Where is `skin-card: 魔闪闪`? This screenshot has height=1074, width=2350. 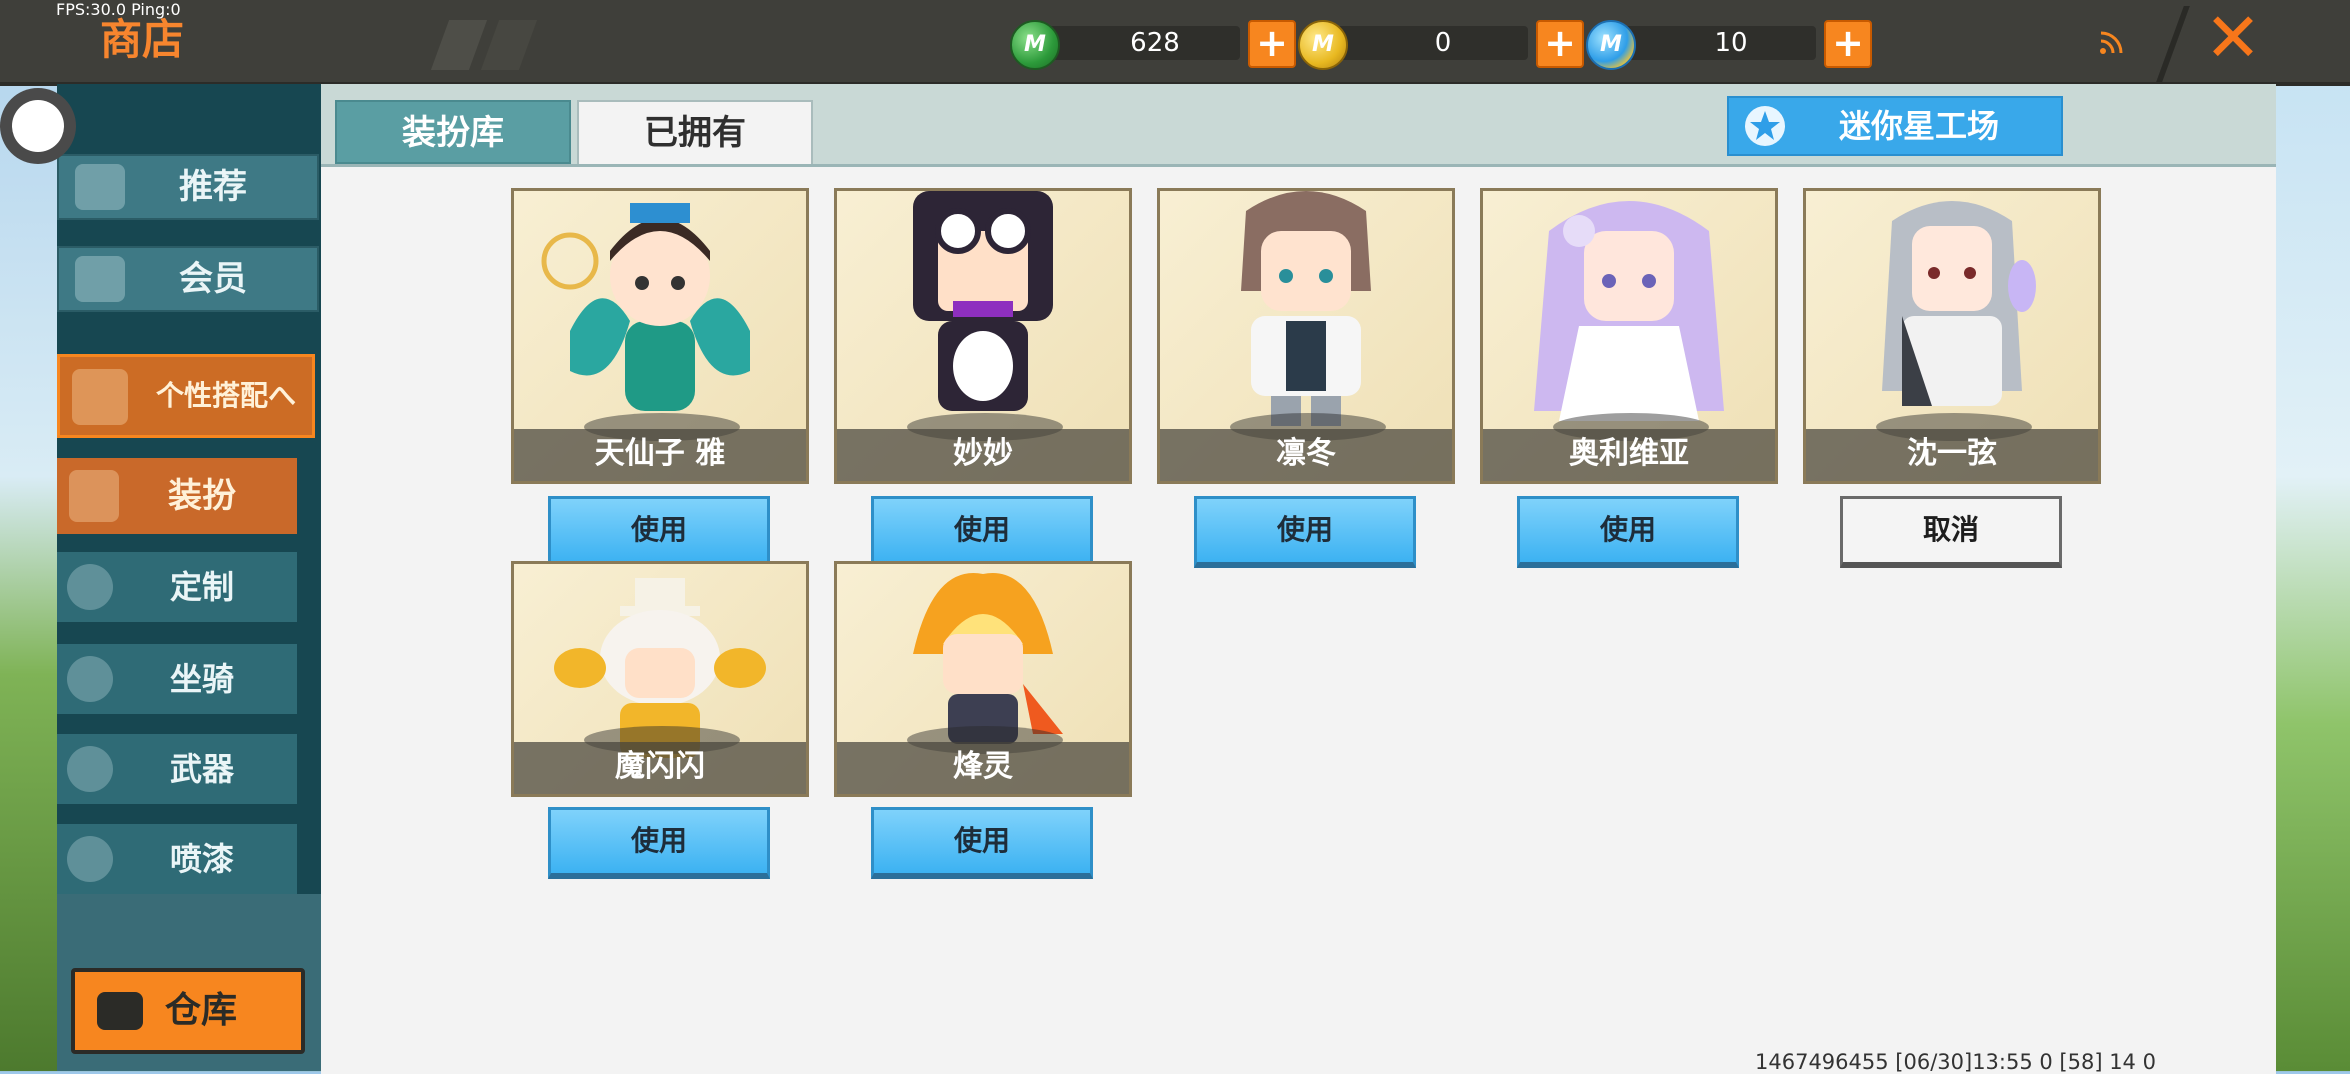
skin-card: 魔闪闪 is located at coordinates (660, 679).